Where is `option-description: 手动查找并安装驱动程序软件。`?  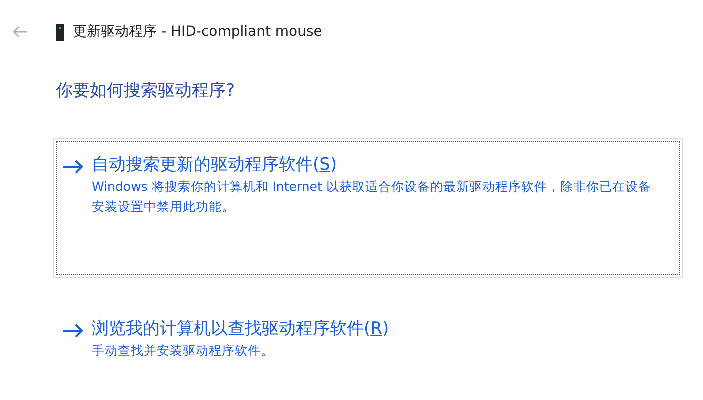
option-description: 手动查找并安装驱动程序软件。 is located at coordinates (183, 351).